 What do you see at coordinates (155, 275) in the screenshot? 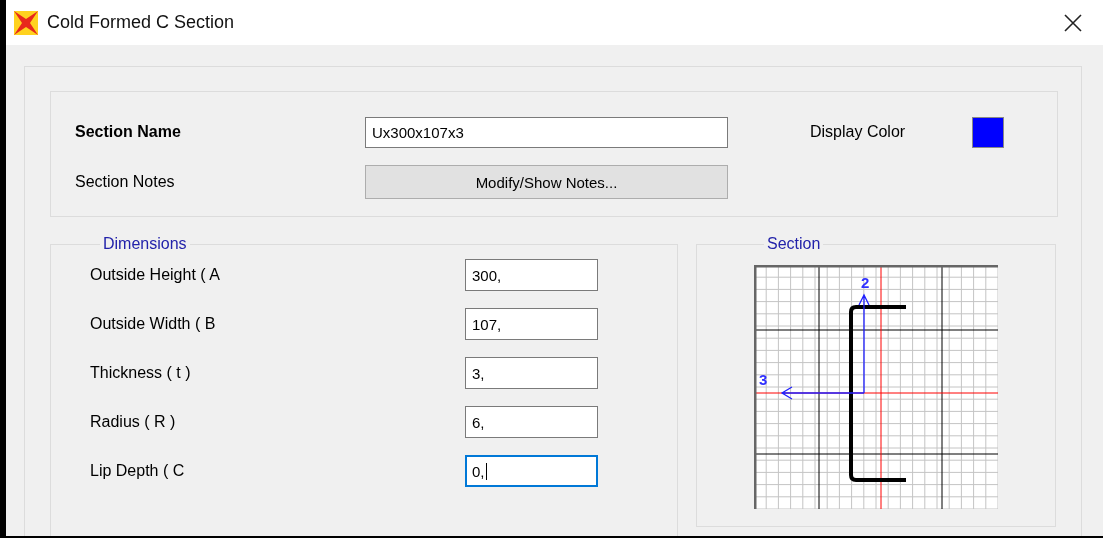
I see `field-label: Outside Height ( A` at bounding box center [155, 275].